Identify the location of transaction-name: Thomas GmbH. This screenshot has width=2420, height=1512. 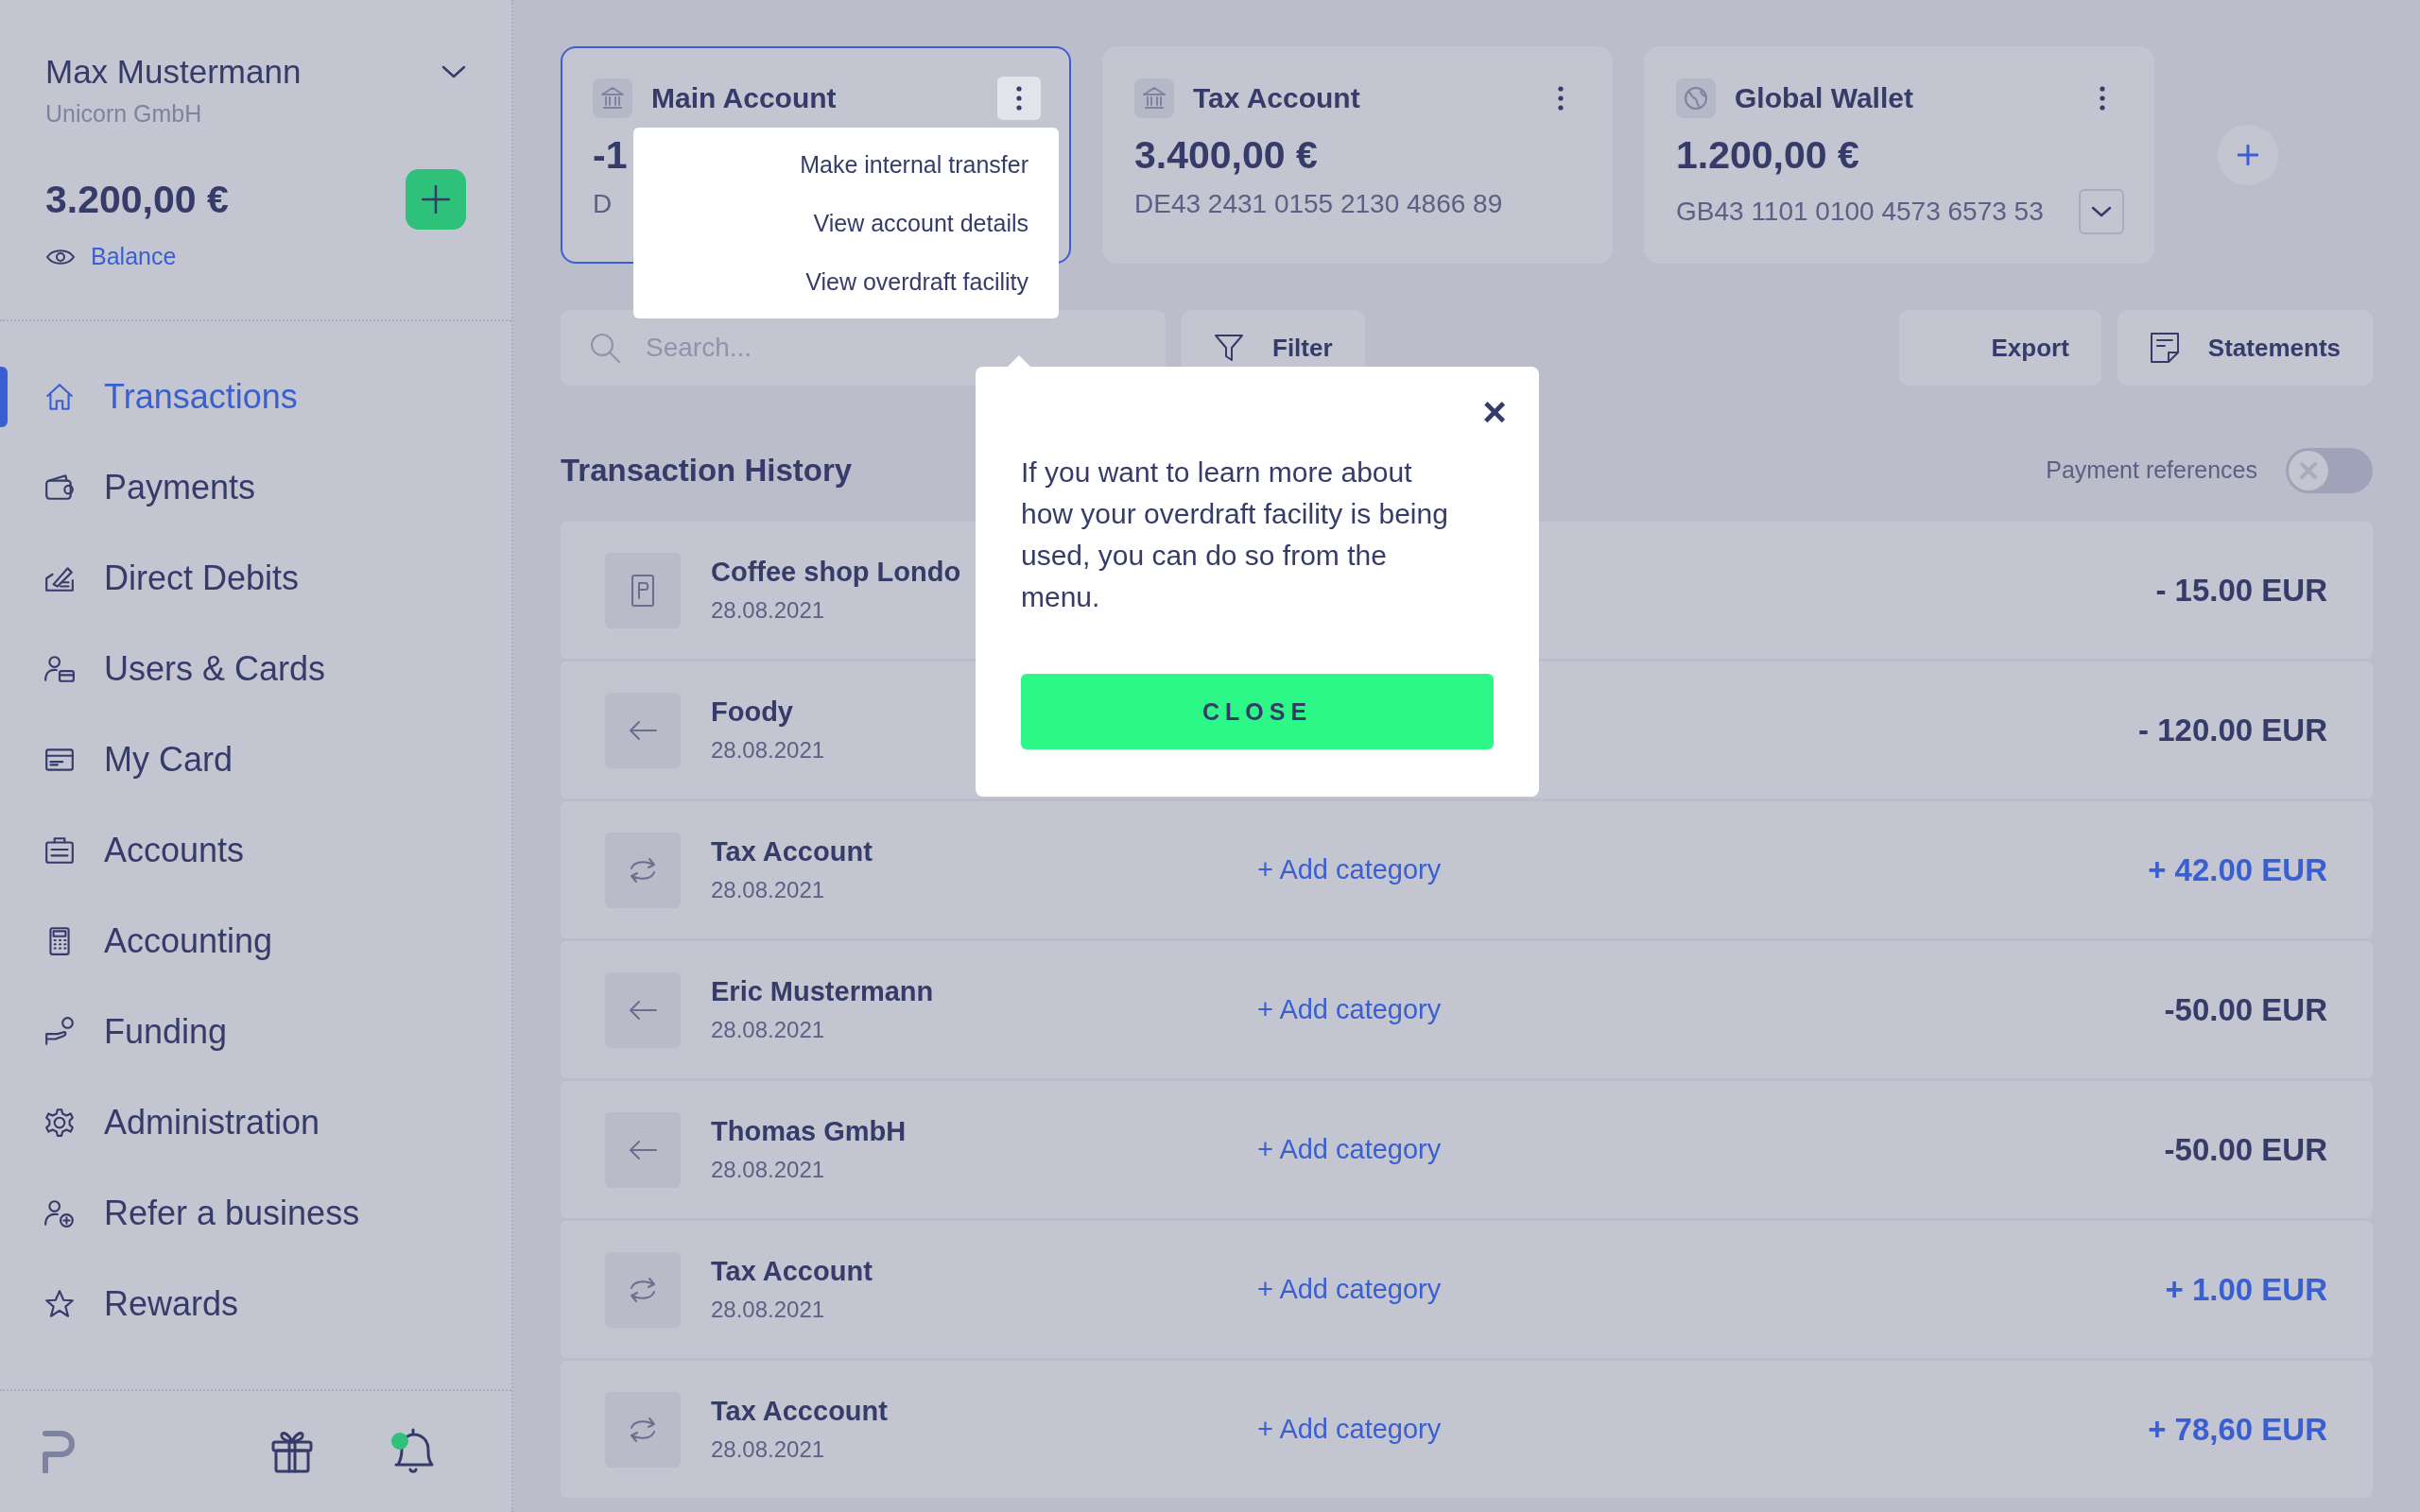
(809, 1131).